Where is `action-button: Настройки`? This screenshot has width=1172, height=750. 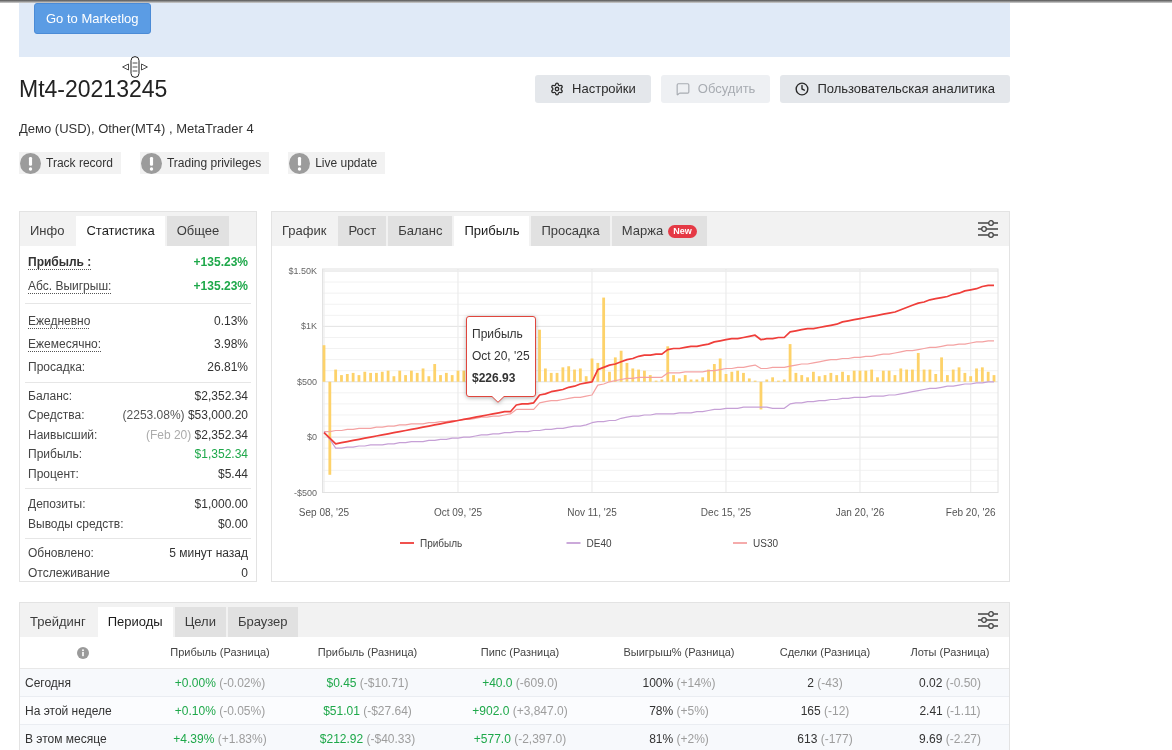 action-button: Настройки is located at coordinates (593, 89).